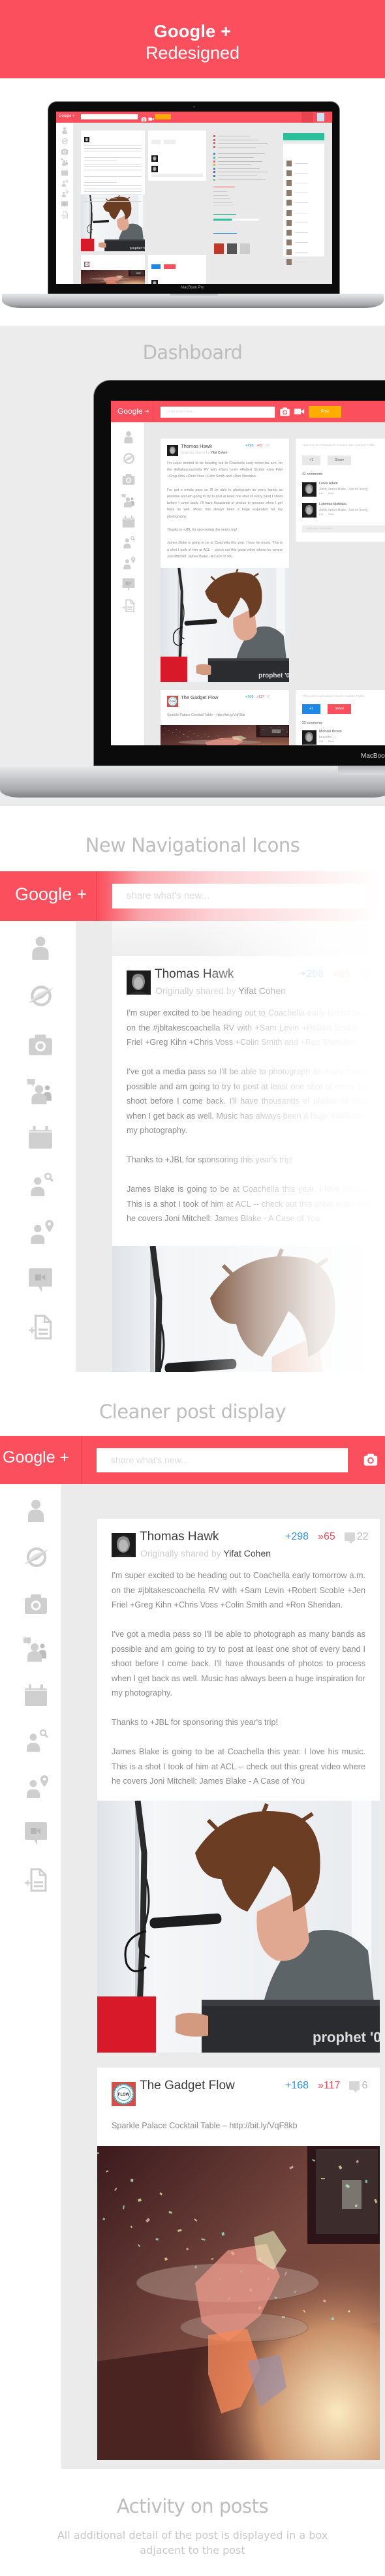 The image size is (385, 2576). What do you see at coordinates (110, 116) in the screenshot?
I see `share-input` at bounding box center [110, 116].